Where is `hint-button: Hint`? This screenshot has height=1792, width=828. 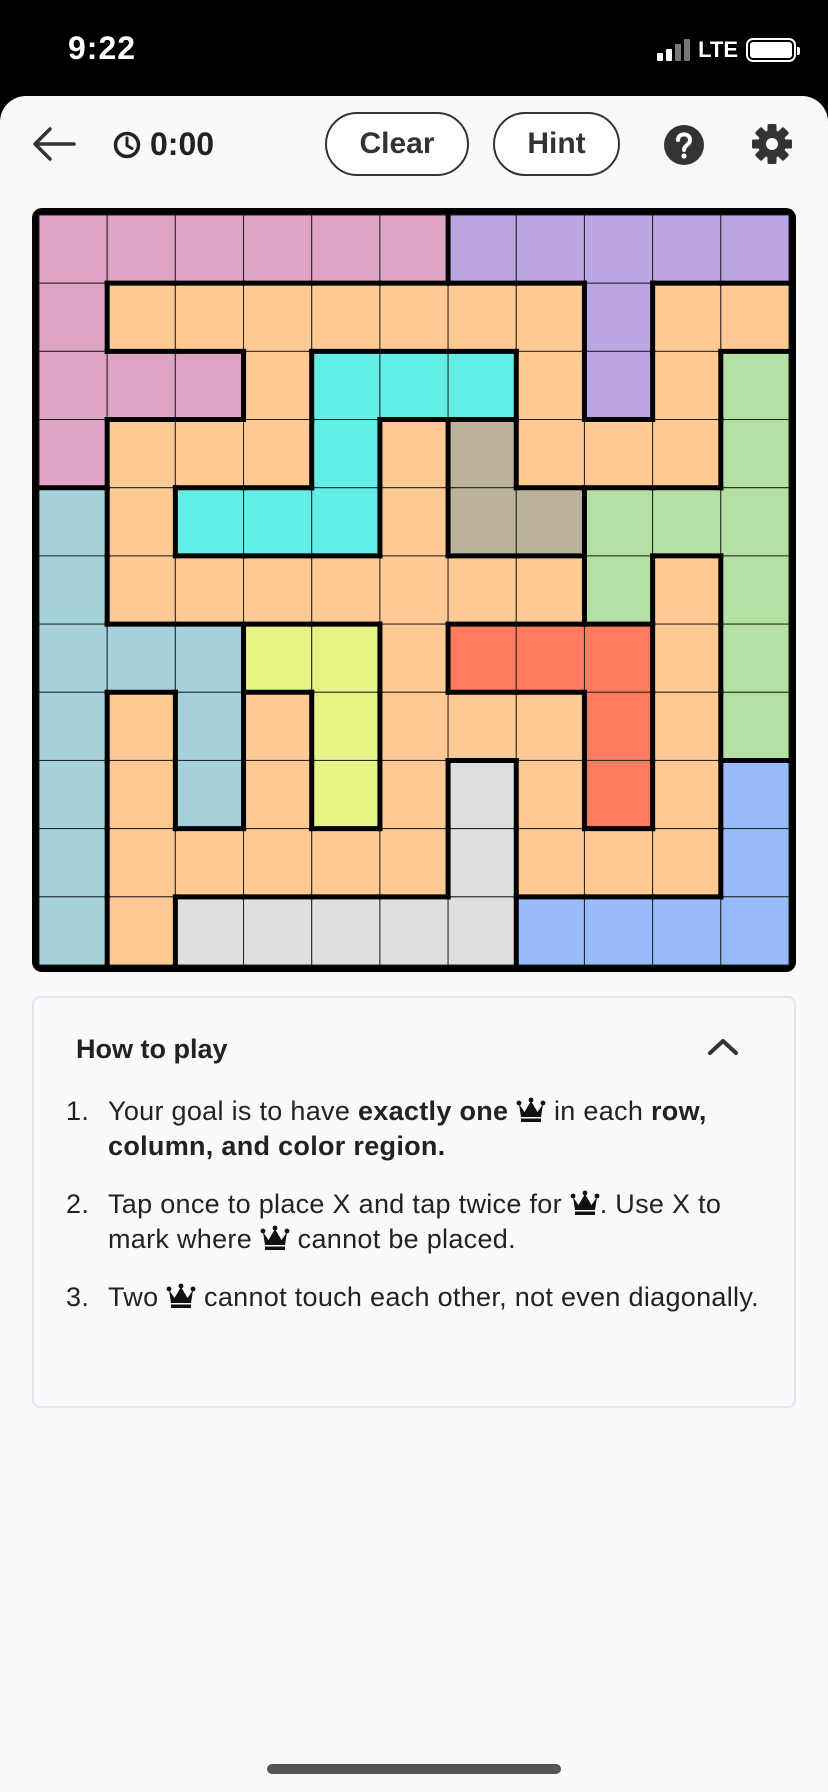
hint-button: Hint is located at coordinates (556, 144).